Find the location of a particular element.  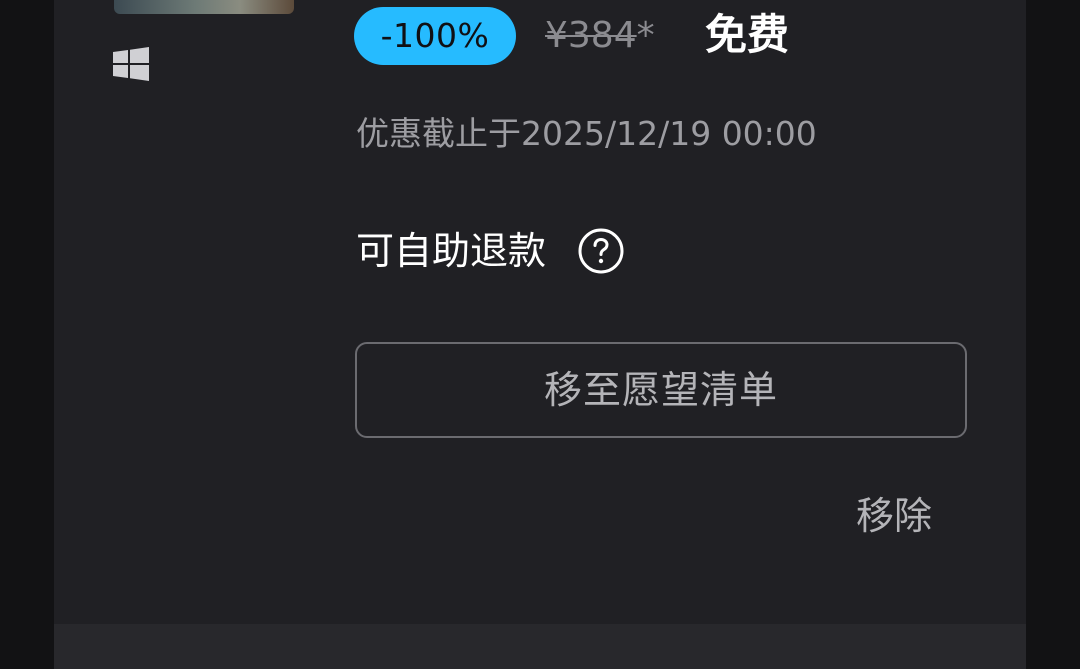

question-circle-icon is located at coordinates (601, 251).